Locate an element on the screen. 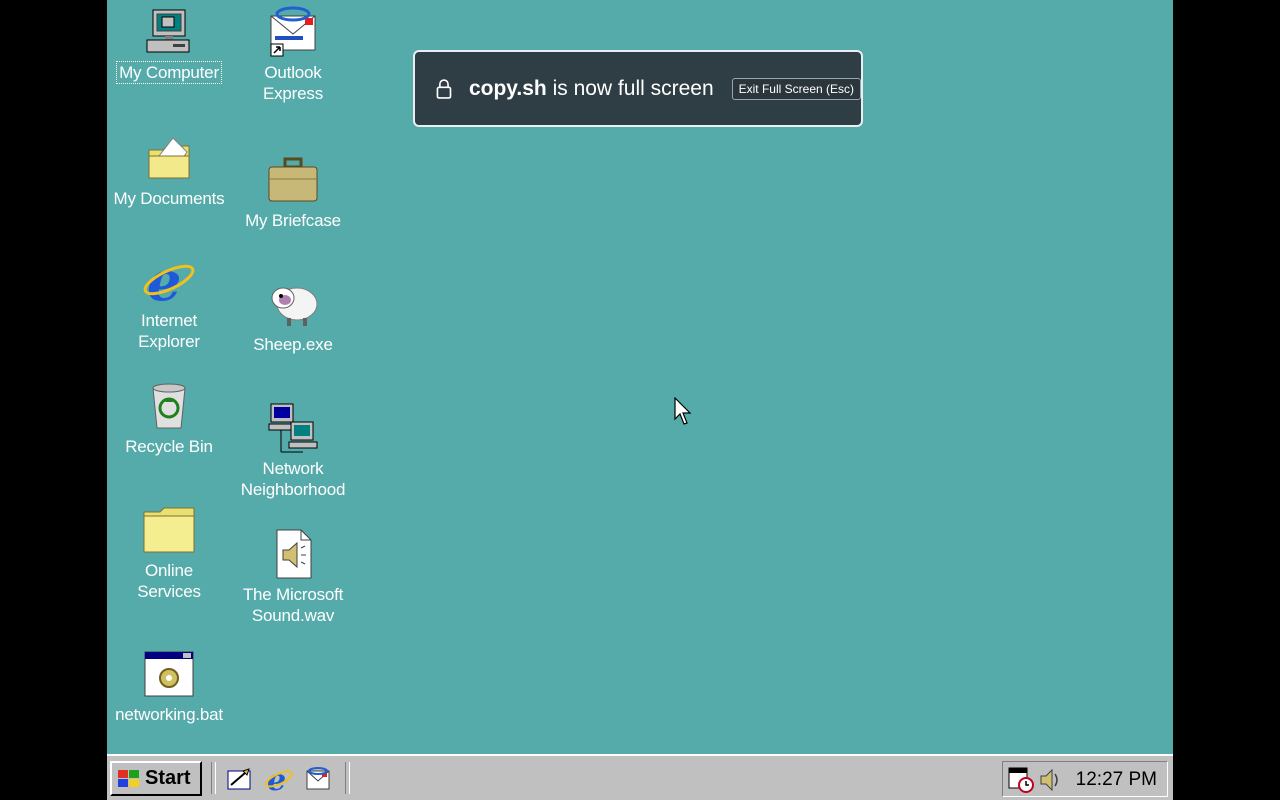 The image size is (1280, 800). desktop-icon-label: Recycle Bin is located at coordinates (169, 446).